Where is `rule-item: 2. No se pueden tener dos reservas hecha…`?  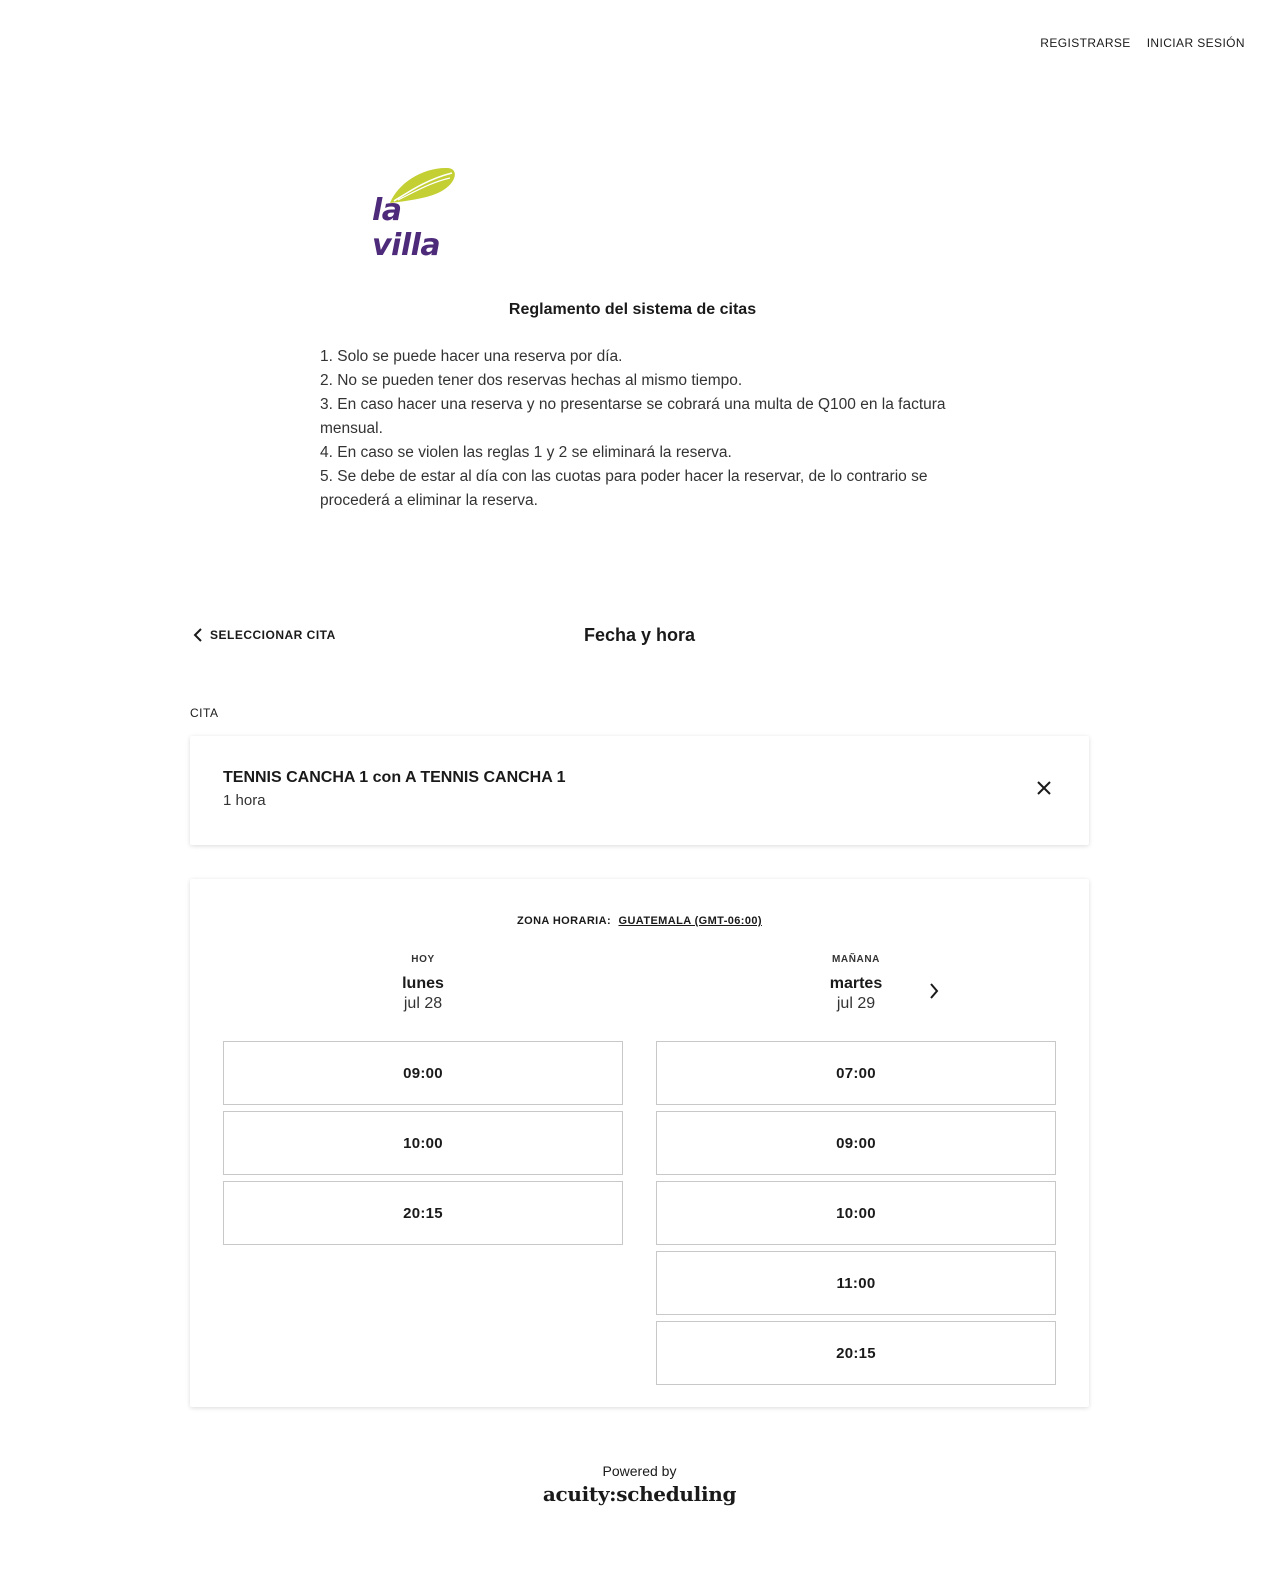 rule-item: 2. No se pueden tener dos reservas hecha… is located at coordinates (531, 380).